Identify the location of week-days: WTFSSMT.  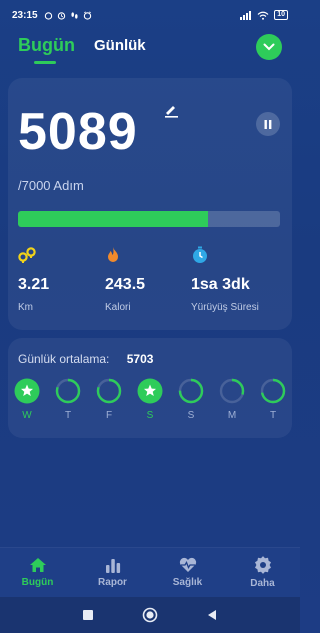
(150, 399).